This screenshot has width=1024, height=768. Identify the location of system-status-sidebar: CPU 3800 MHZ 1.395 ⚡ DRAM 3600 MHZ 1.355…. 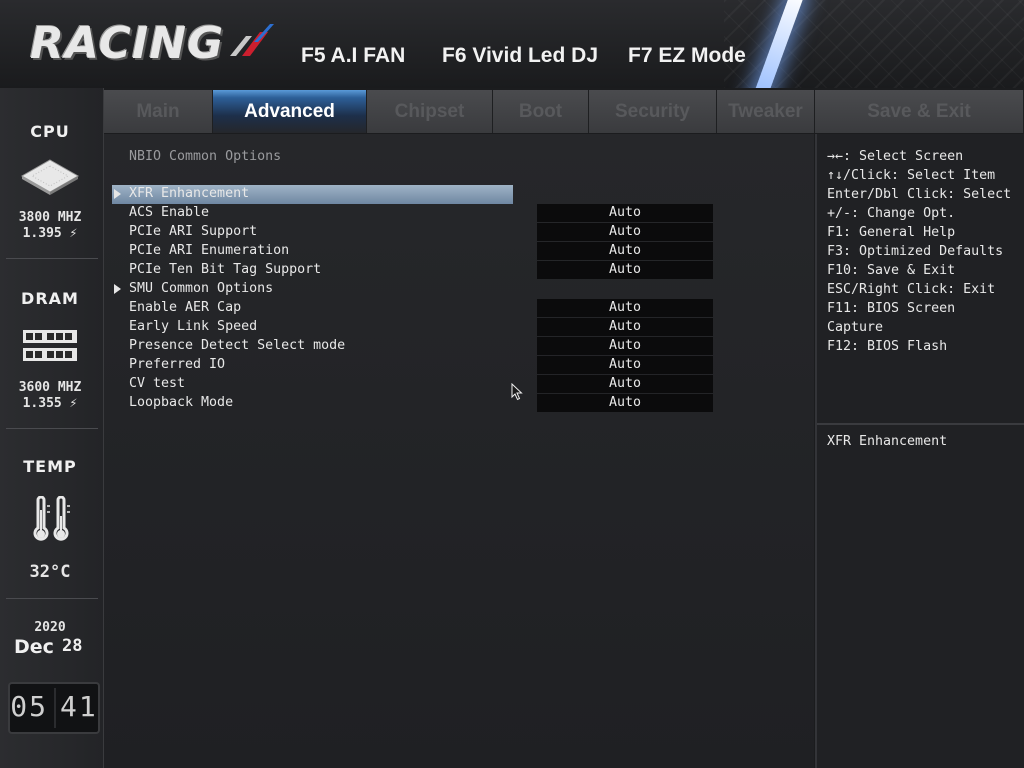
(52, 428).